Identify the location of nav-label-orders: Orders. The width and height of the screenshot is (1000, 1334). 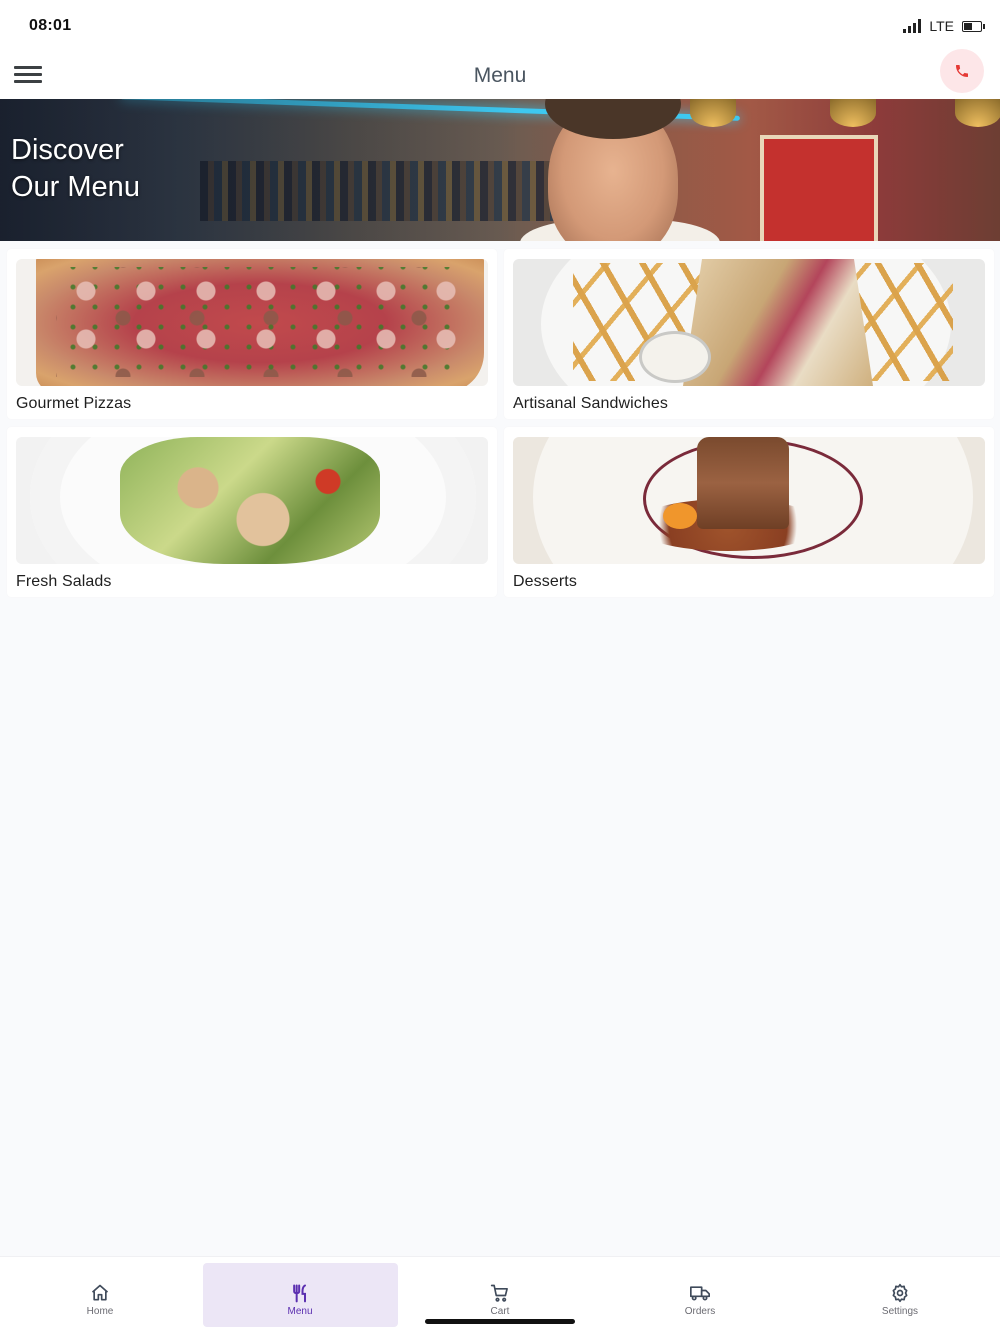
(700, 1311).